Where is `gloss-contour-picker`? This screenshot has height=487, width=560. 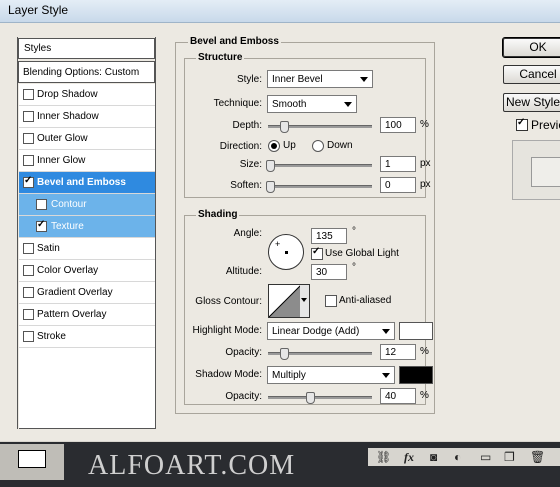
gloss-contour-picker is located at coordinates (285, 301).